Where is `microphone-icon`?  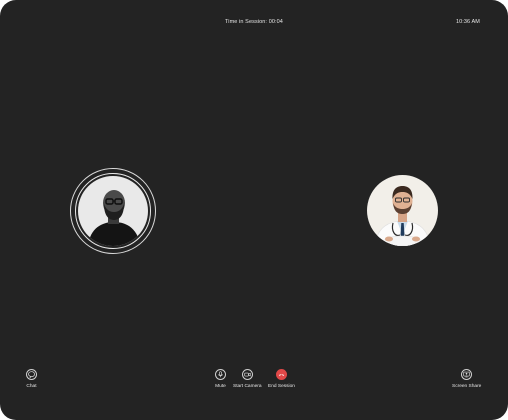
microphone-icon is located at coordinates (220, 374).